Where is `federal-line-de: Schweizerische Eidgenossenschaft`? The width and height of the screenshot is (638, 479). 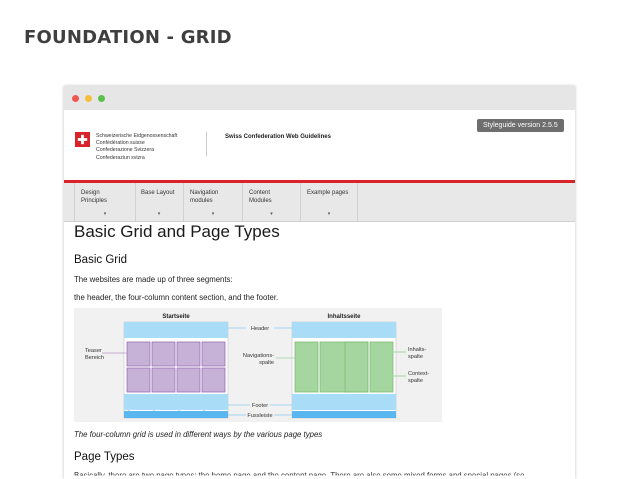 federal-line-de: Schweizerische Eidgenossenschaft is located at coordinates (137, 136).